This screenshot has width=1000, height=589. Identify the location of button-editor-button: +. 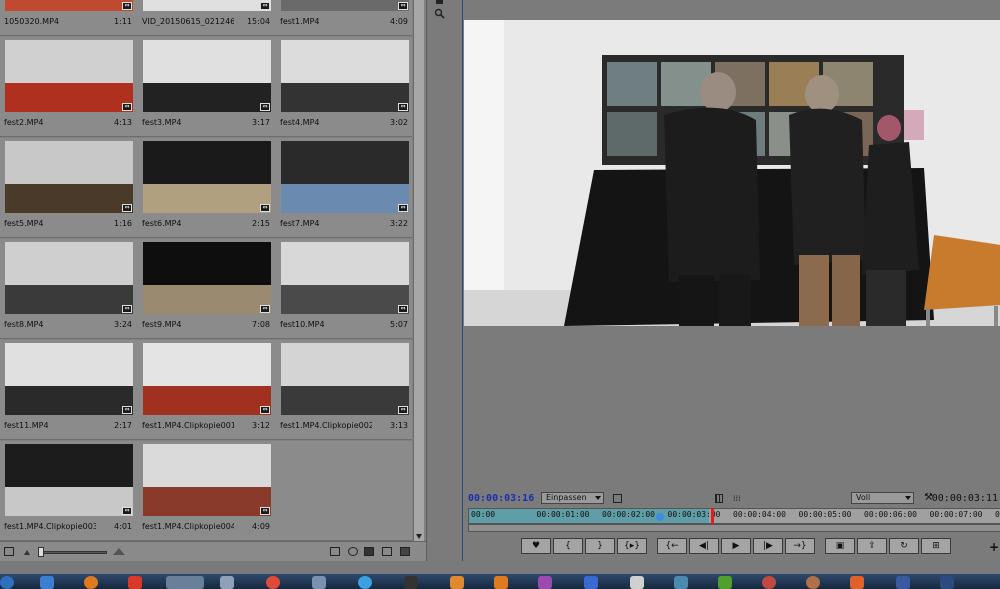
(994, 547).